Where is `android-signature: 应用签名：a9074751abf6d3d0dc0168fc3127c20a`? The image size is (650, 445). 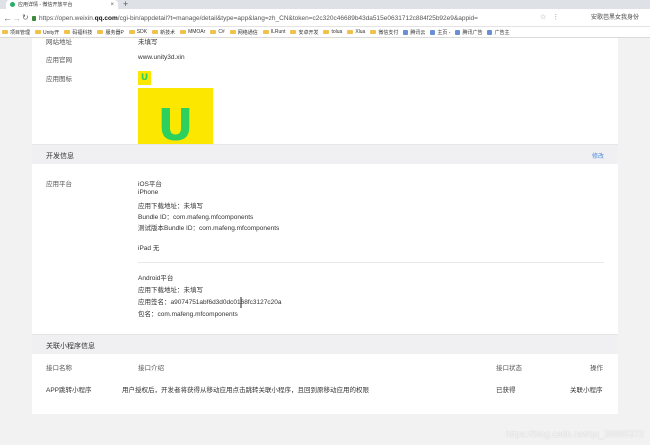
android-signature: 应用签名：a9074751abf6d3d0dc0168fc3127c20a is located at coordinates (210, 302).